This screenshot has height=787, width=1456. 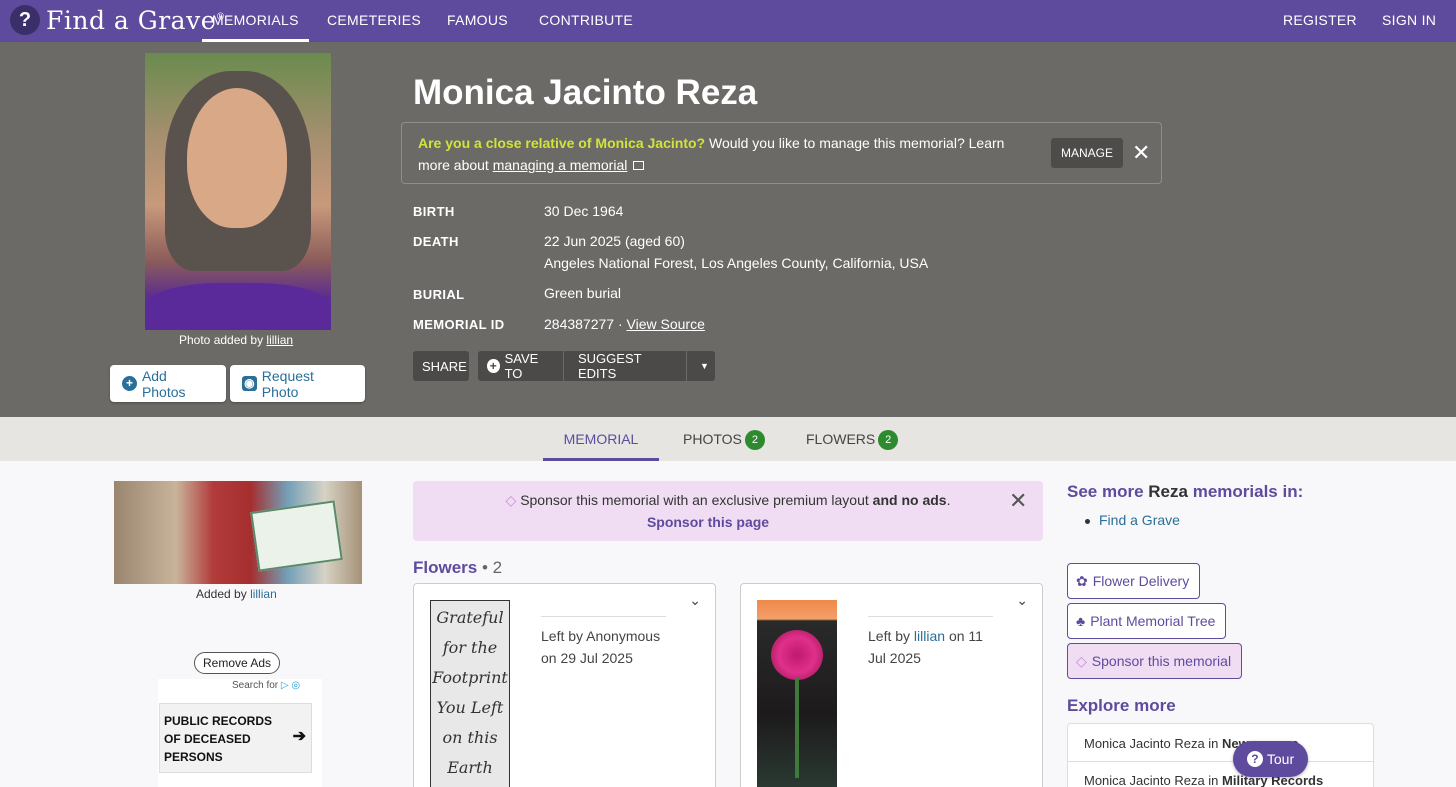 I want to click on tour-button: ? Tour, so click(x=1270, y=759).